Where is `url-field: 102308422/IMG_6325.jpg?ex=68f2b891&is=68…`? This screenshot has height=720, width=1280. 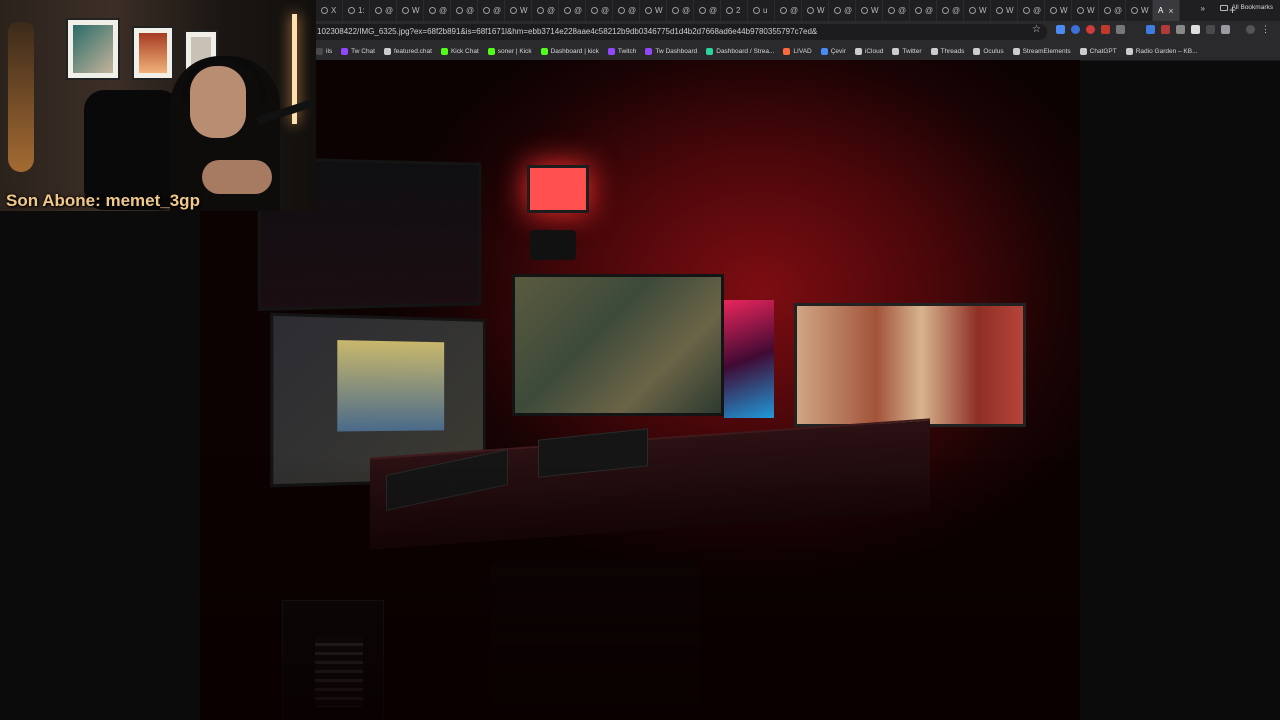 url-field: 102308422/IMG_6325.jpg?ex=68f2b891&is=68… is located at coordinates (681, 32).